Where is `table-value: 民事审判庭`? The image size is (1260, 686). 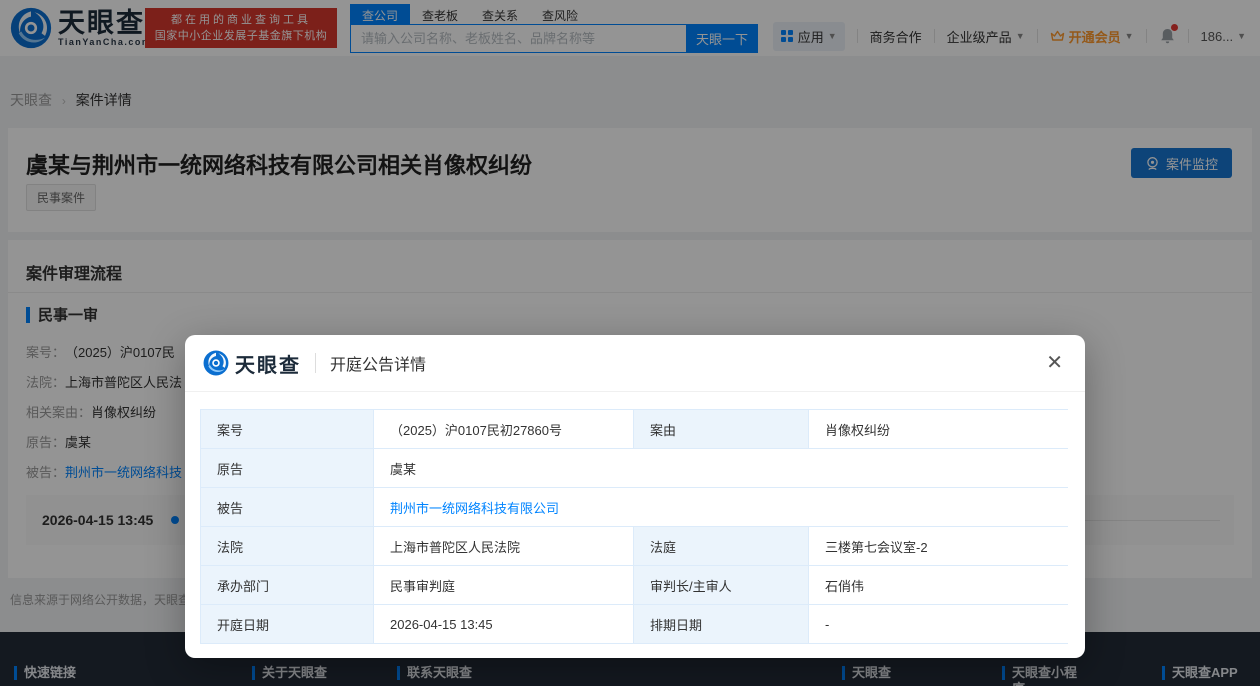 table-value: 民事审判庭 is located at coordinates (503, 584).